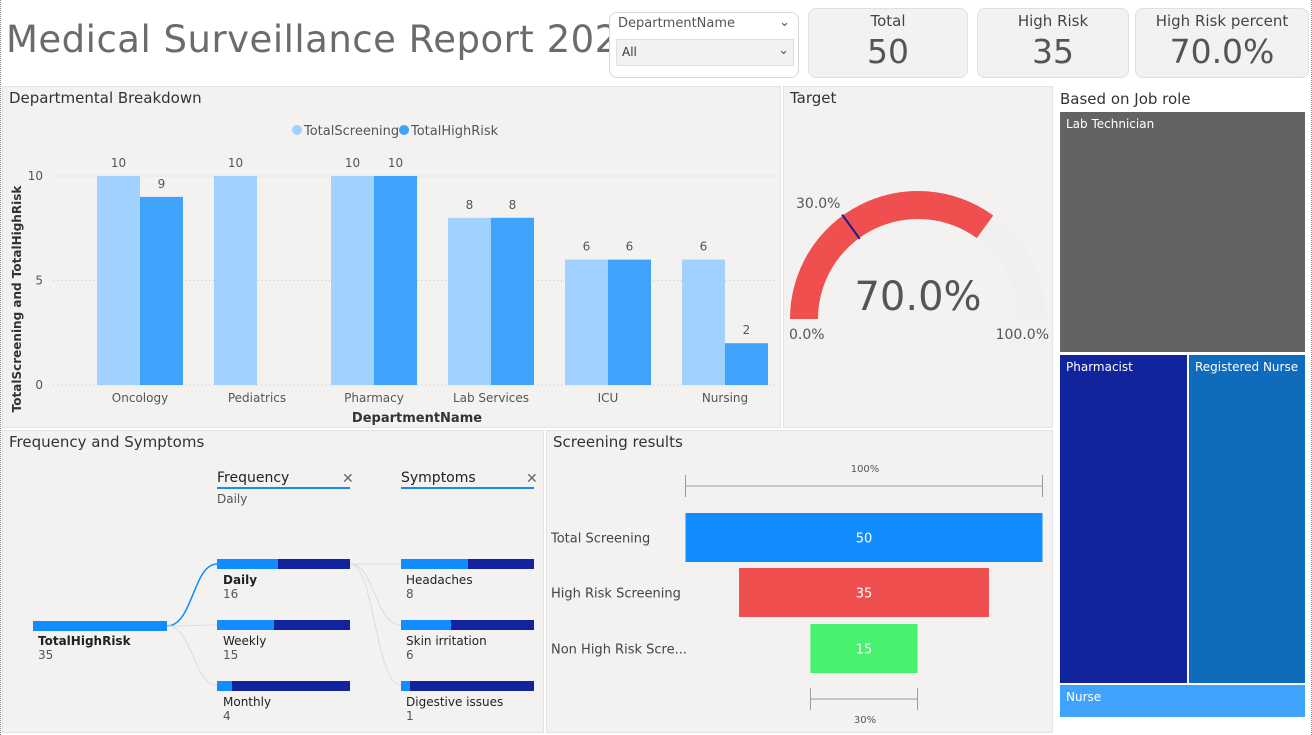 Image resolution: width=1312 pixels, height=735 pixels. Describe the element at coordinates (600, 539) in the screenshot. I see `funnel-category-label: Total Screening` at that location.